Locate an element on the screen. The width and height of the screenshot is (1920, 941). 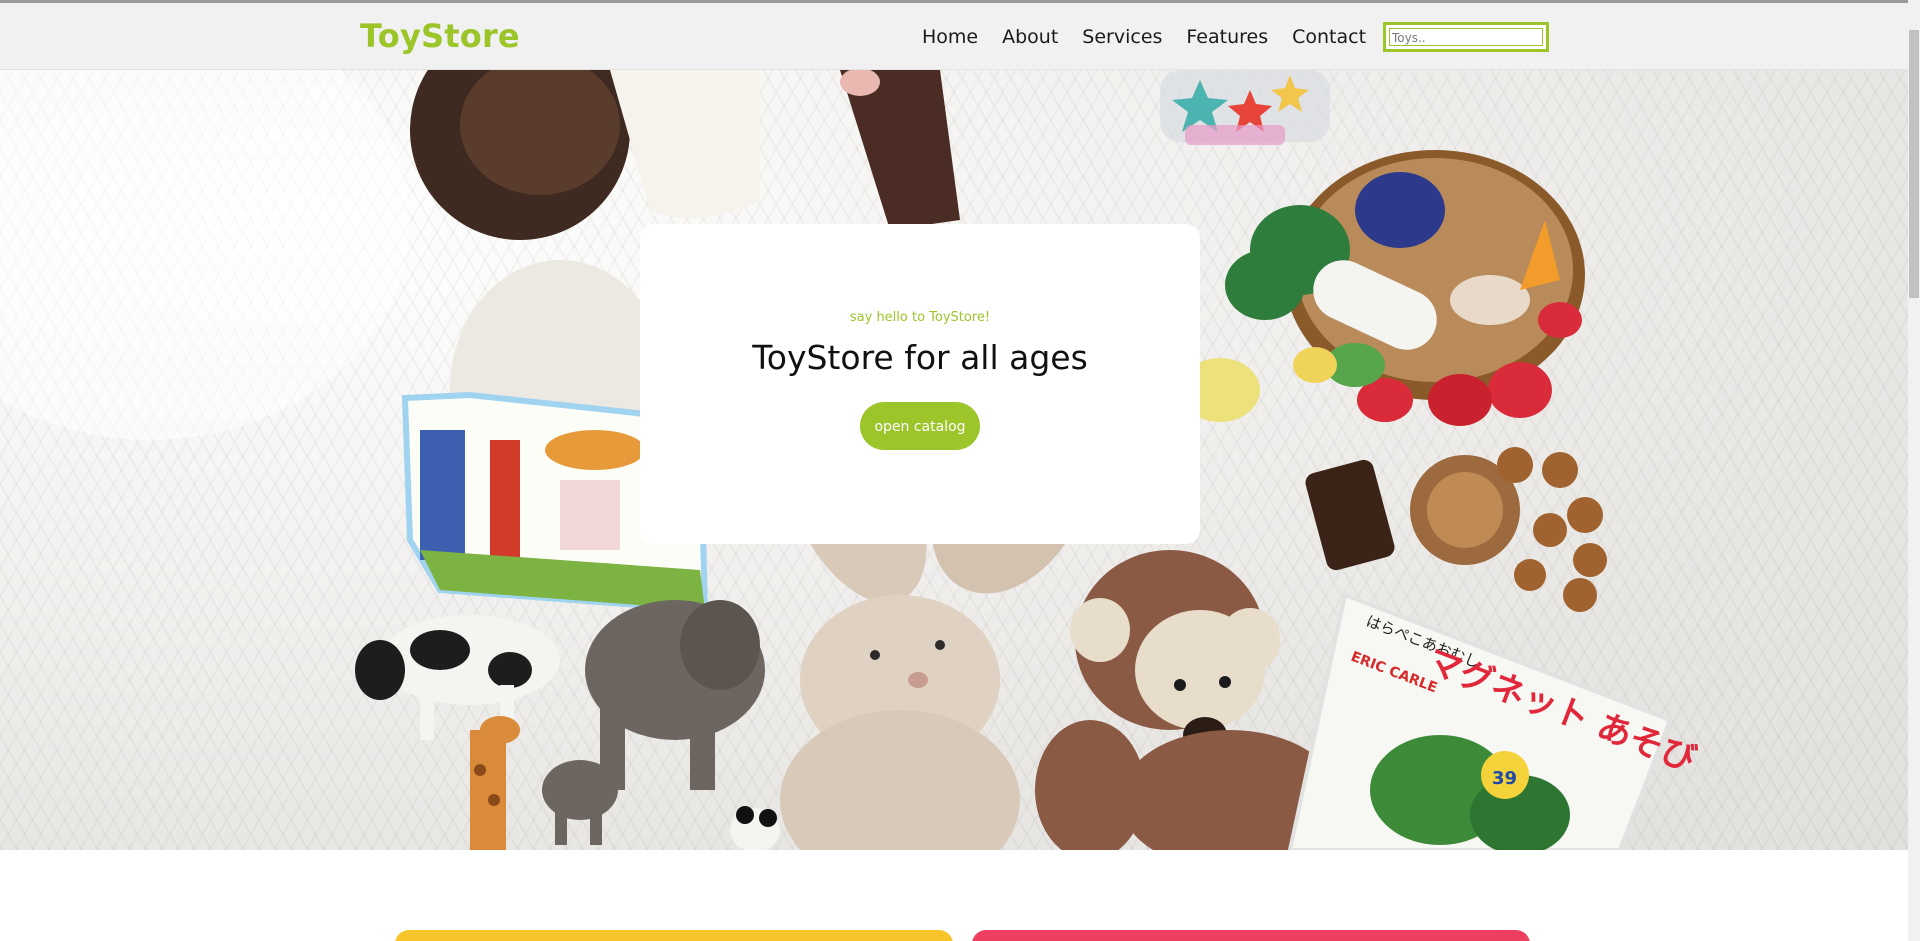
open-catalog-button: open catalog is located at coordinates (920, 426).